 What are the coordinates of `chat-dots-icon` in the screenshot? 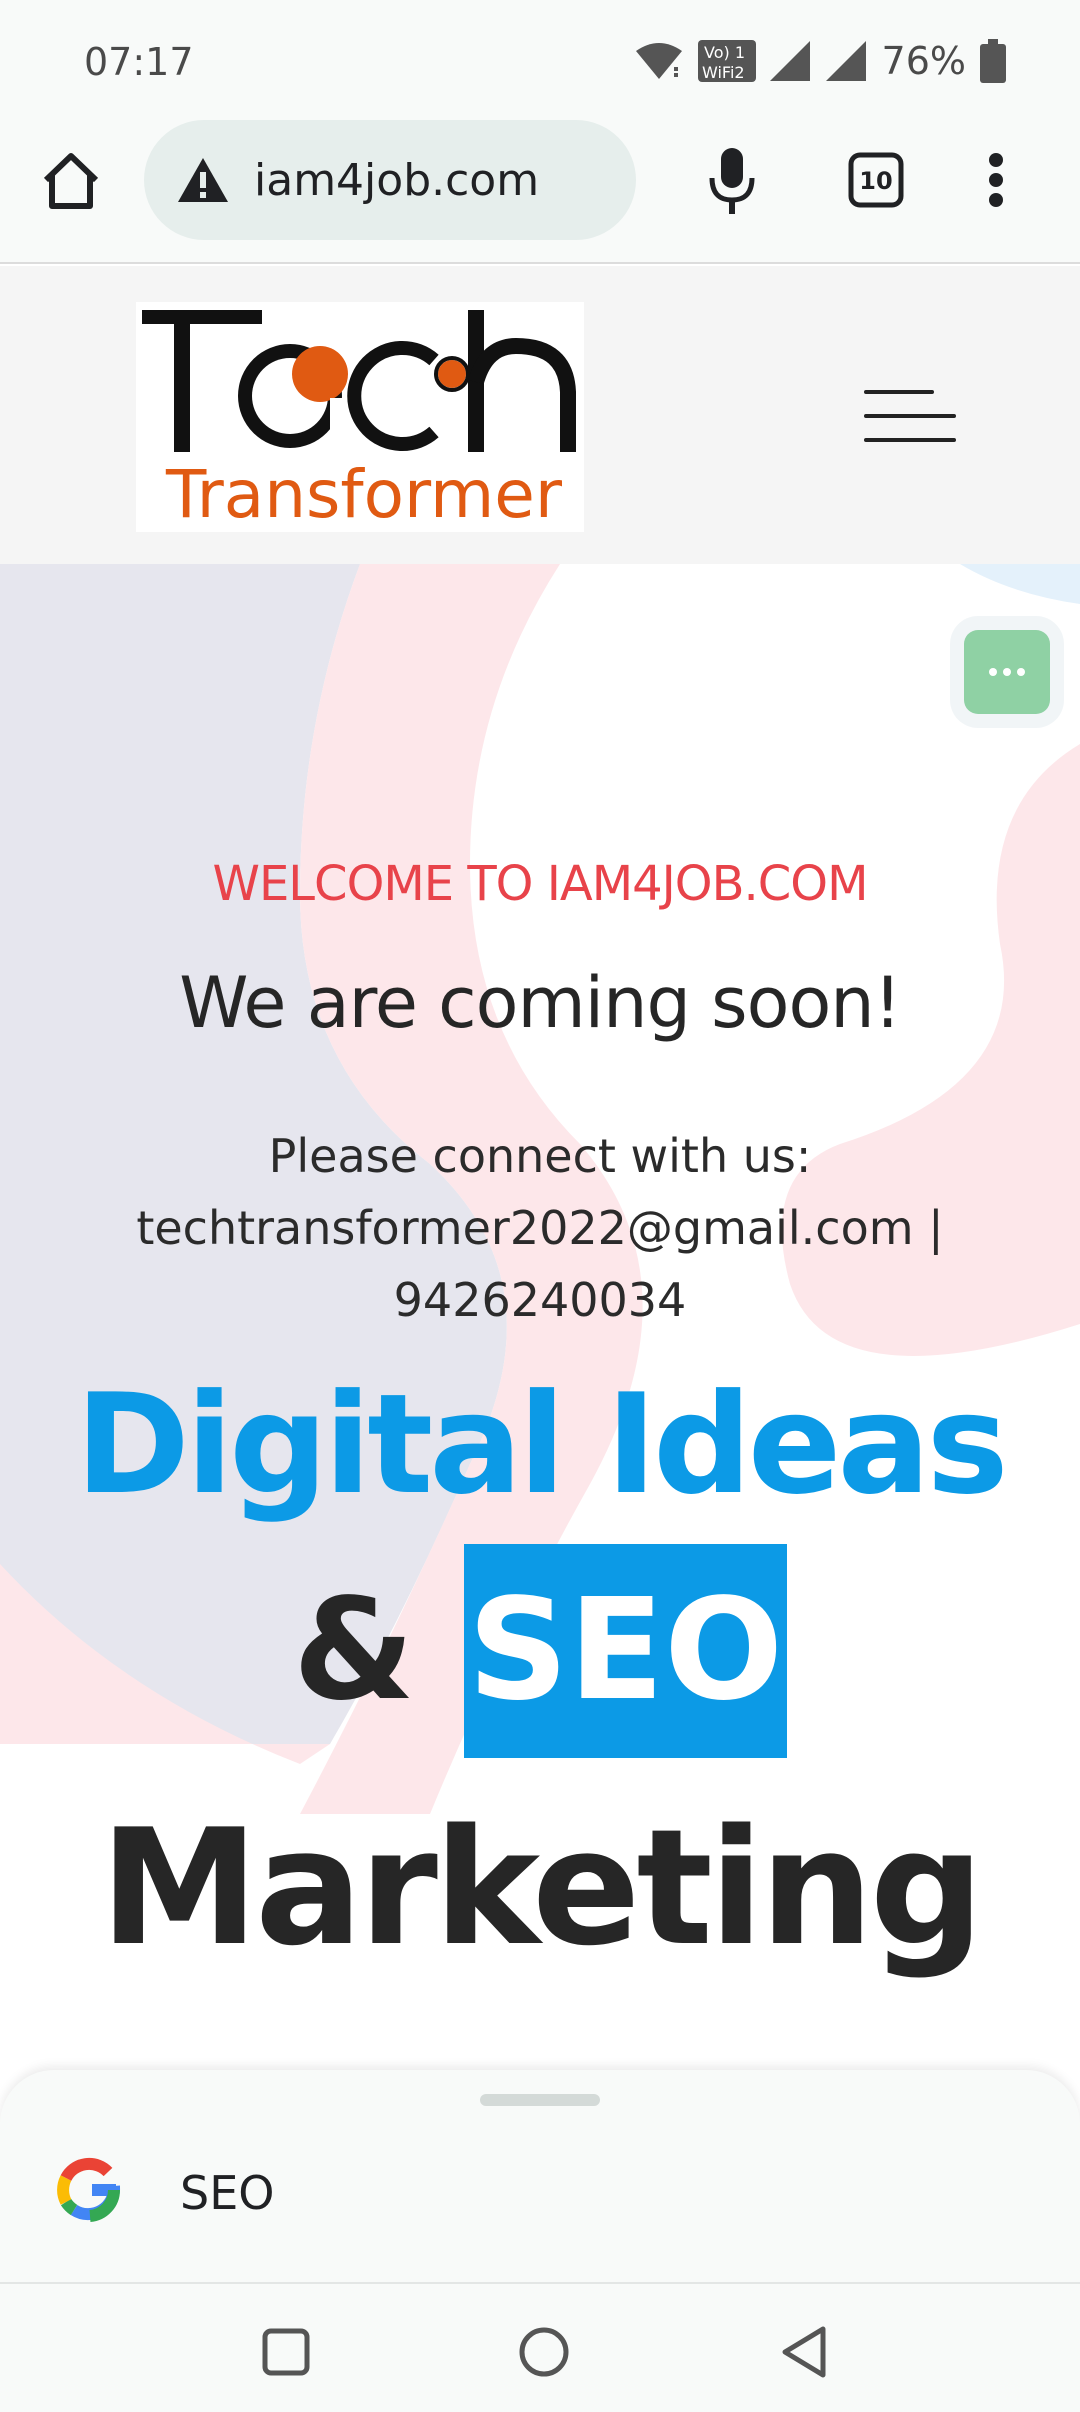 It's located at (1007, 672).